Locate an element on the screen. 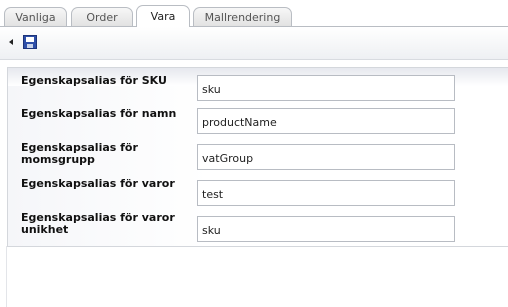  vatgroup-alias-input is located at coordinates (326, 157).